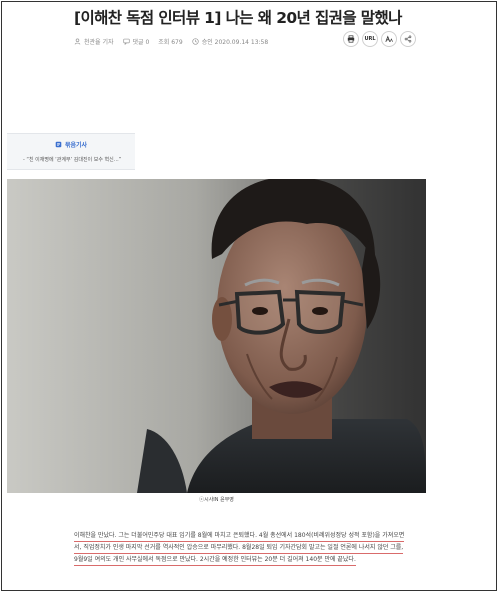 This screenshot has width=500, height=594. Describe the element at coordinates (77, 41) in the screenshot. I see `user-icon` at that location.